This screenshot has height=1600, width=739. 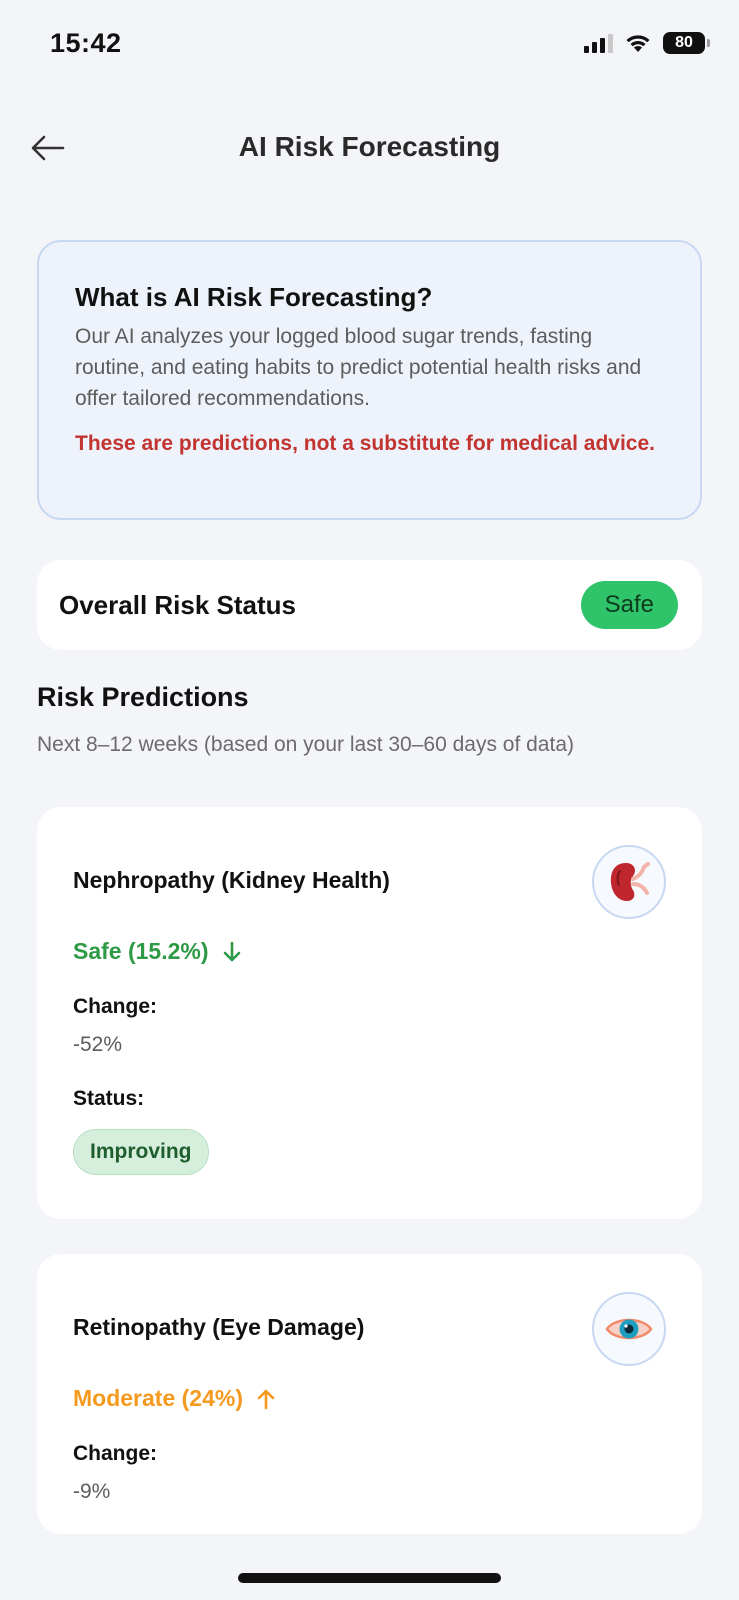 What do you see at coordinates (143, 697) in the screenshot?
I see `risk-predictions-title: Risk Predictions` at bounding box center [143, 697].